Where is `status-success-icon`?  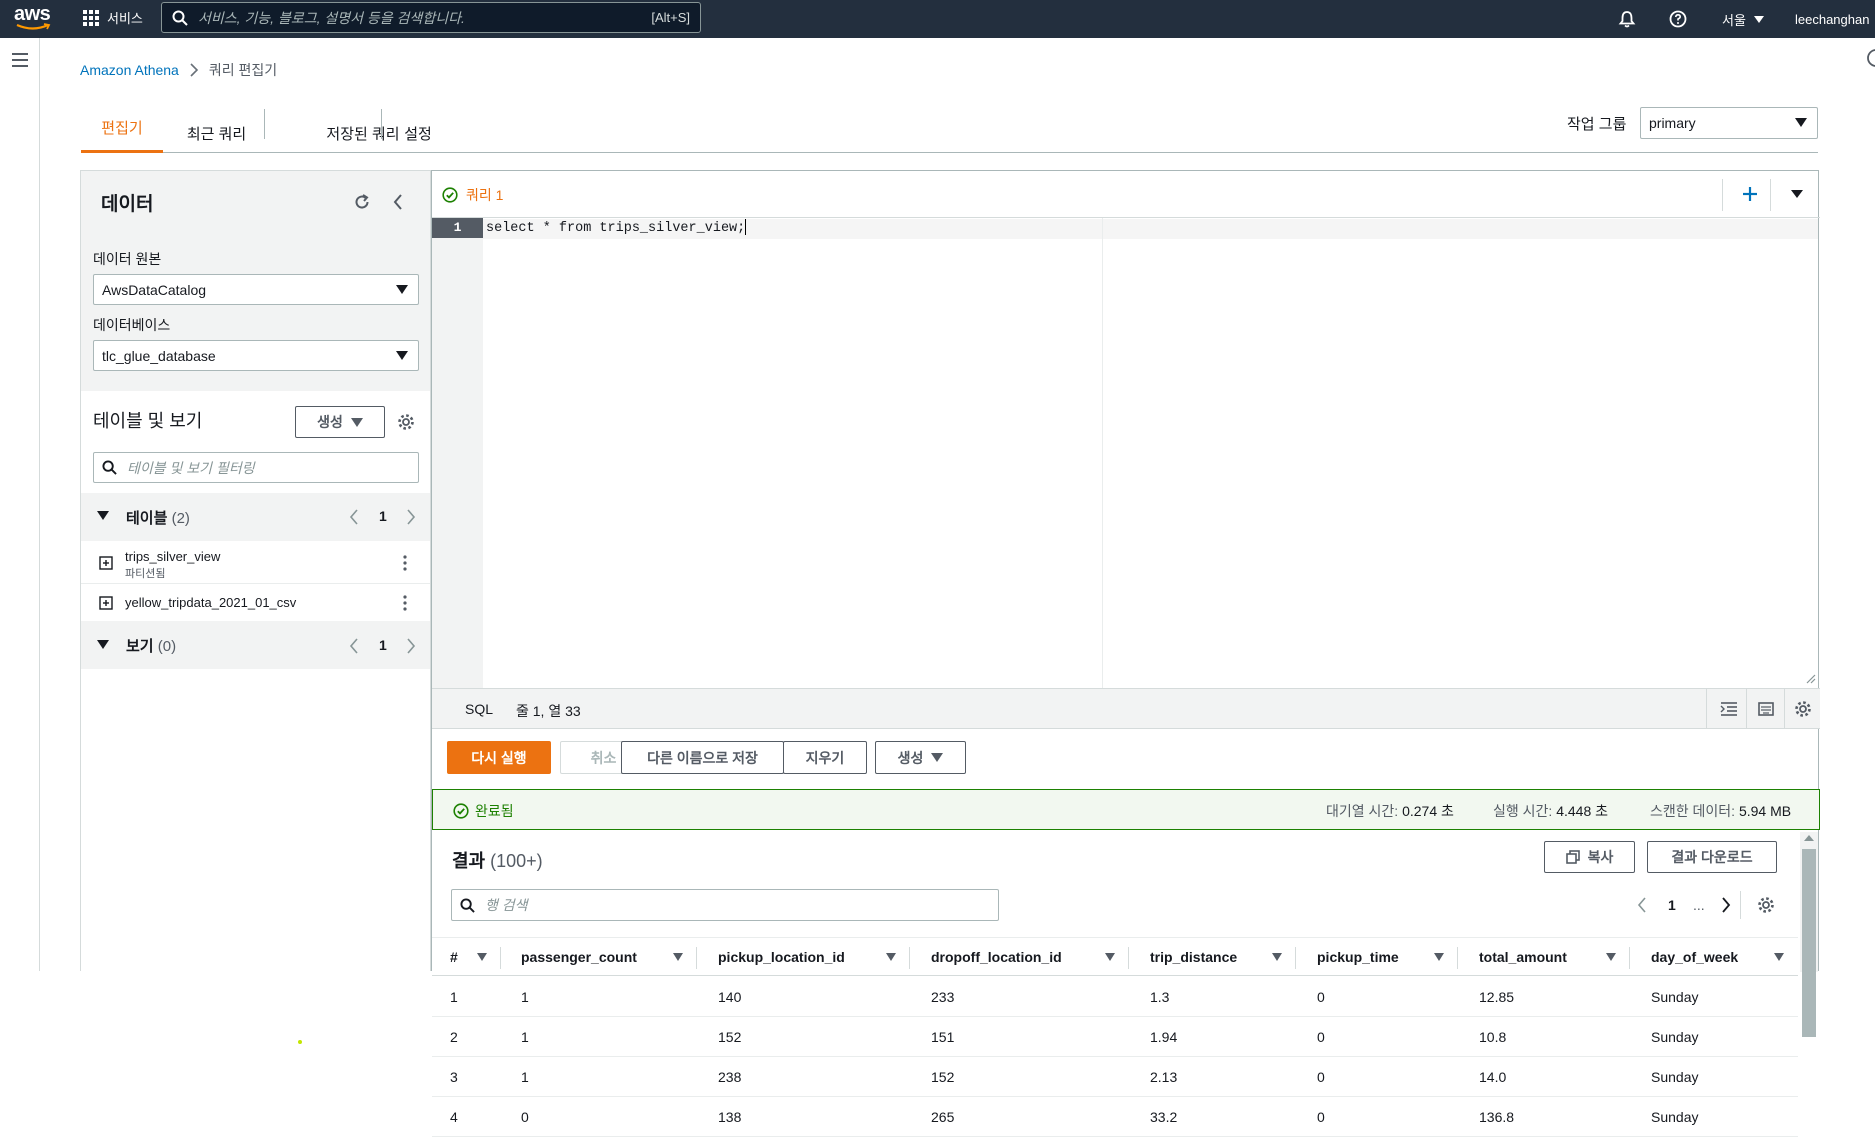
status-success-icon is located at coordinates (450, 195).